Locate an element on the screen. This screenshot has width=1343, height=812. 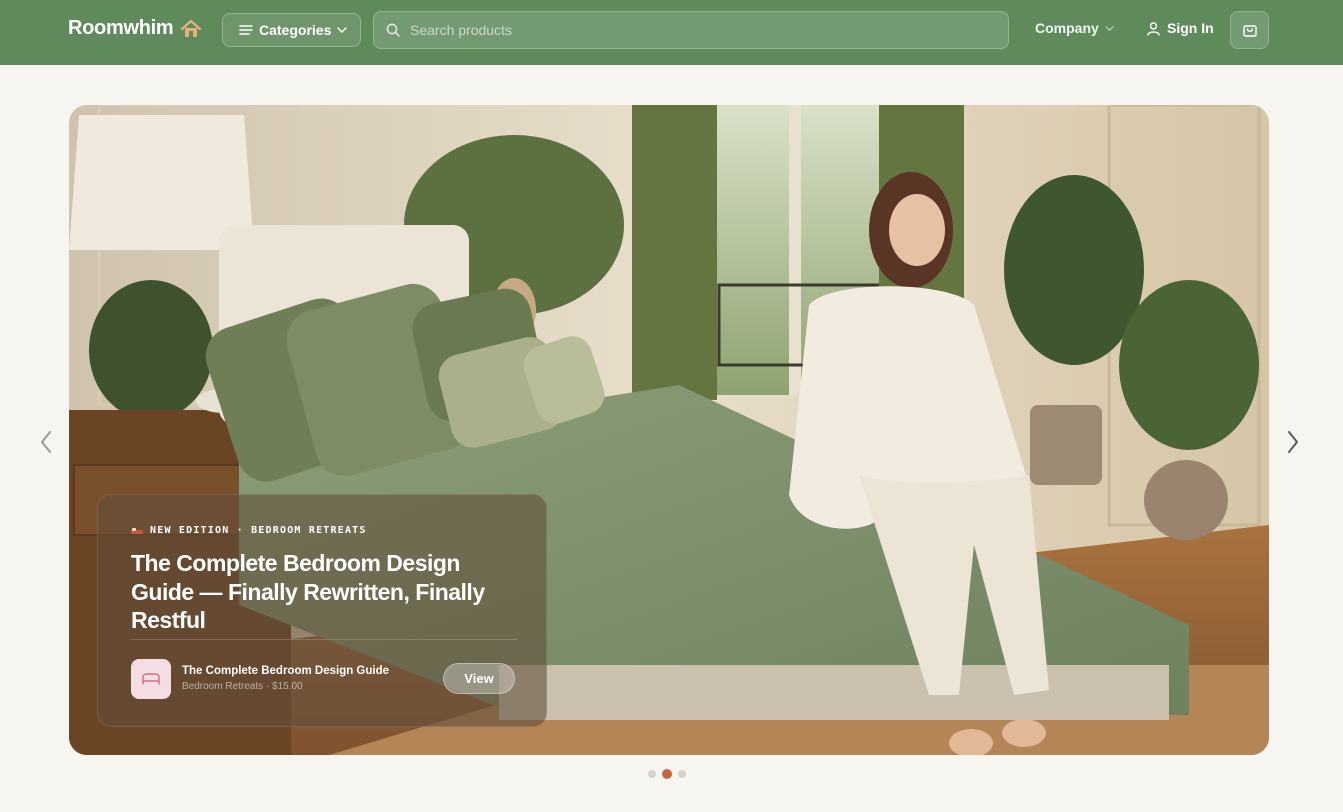
company-menu: Company is located at coordinates (1074, 28).